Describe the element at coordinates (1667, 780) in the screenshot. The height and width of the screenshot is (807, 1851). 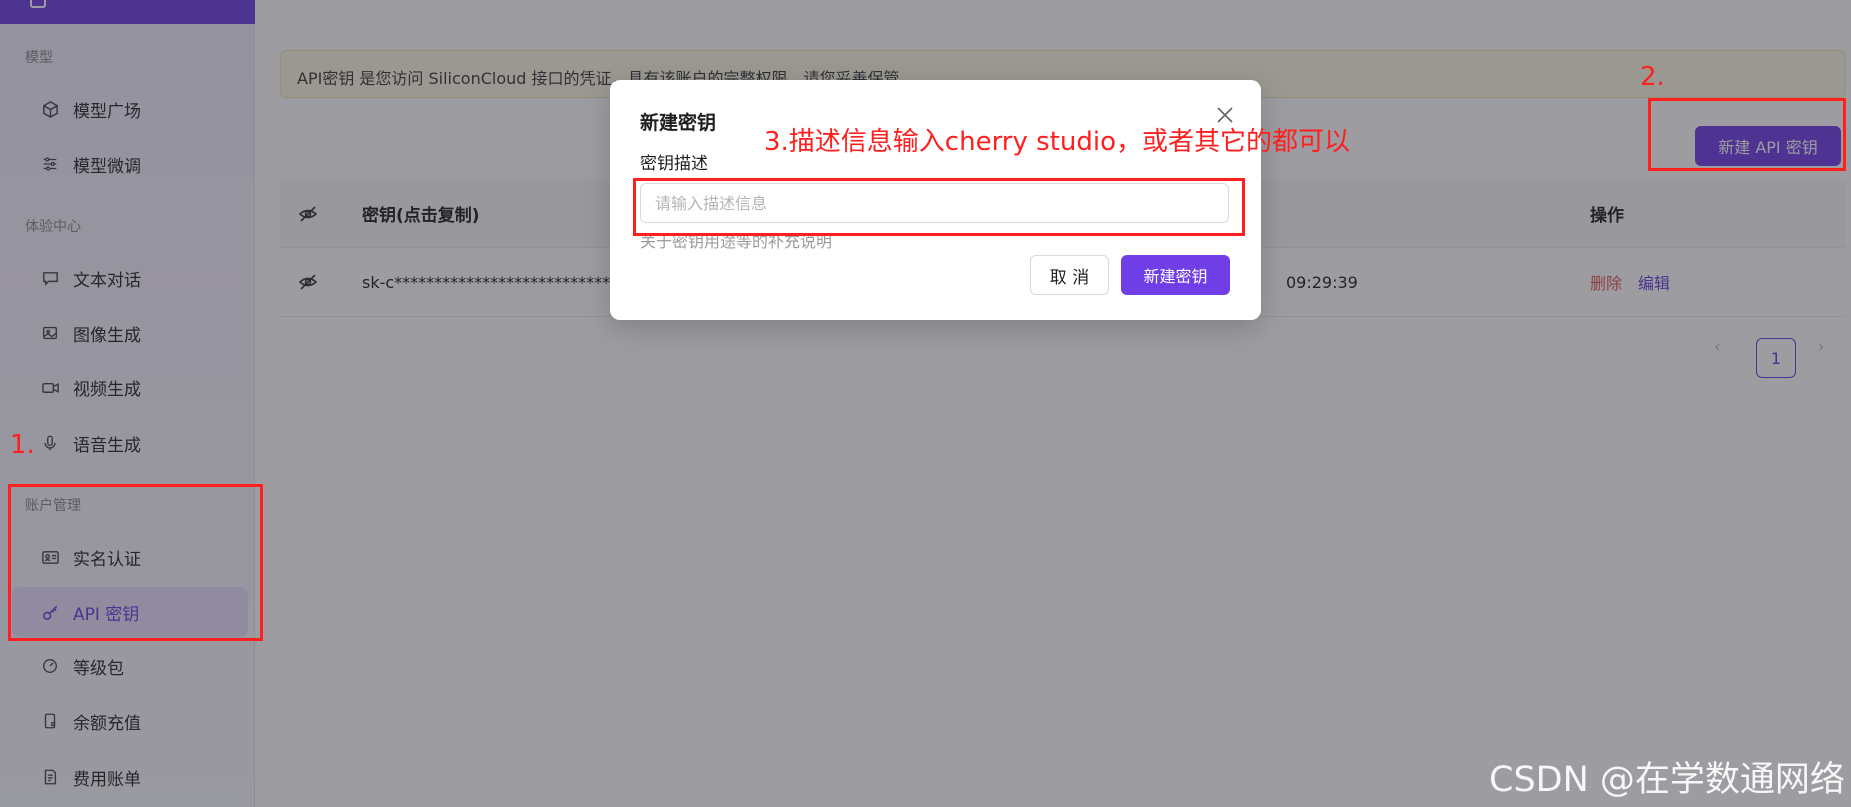
I see `watermark: CSDN @在学数通网络` at that location.